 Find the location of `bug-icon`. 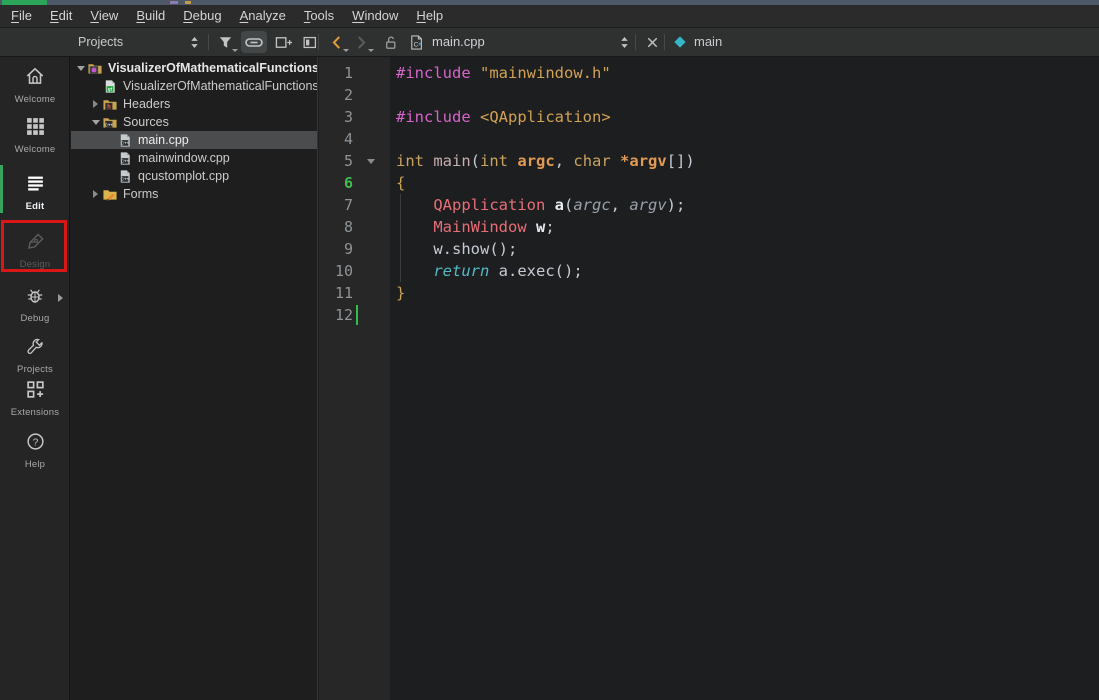

bug-icon is located at coordinates (35, 298).